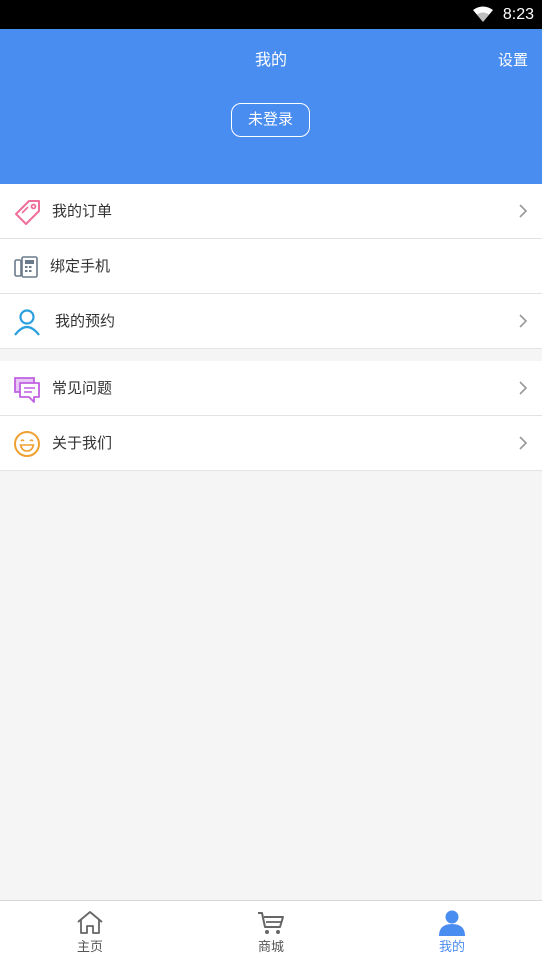 Image resolution: width=542 pixels, height=964 pixels. I want to click on tab-label: 商城, so click(270, 947).